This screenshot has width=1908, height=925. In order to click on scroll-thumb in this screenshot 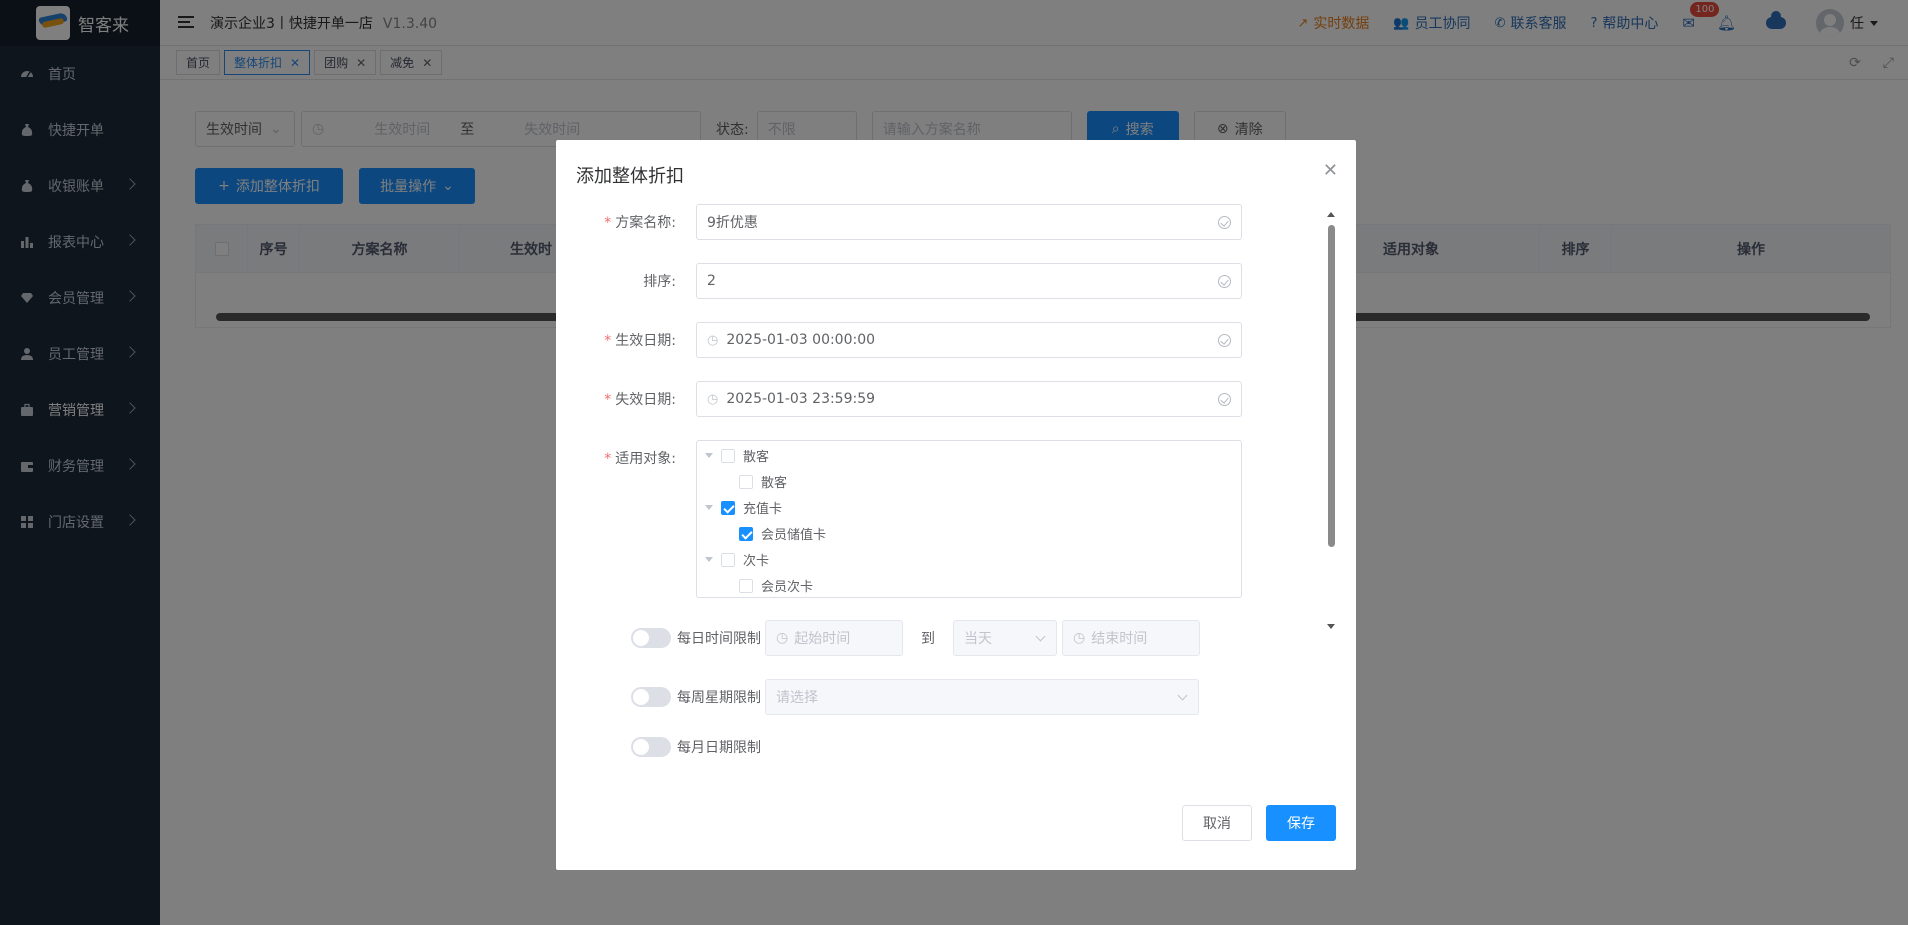, I will do `click(1331, 386)`.